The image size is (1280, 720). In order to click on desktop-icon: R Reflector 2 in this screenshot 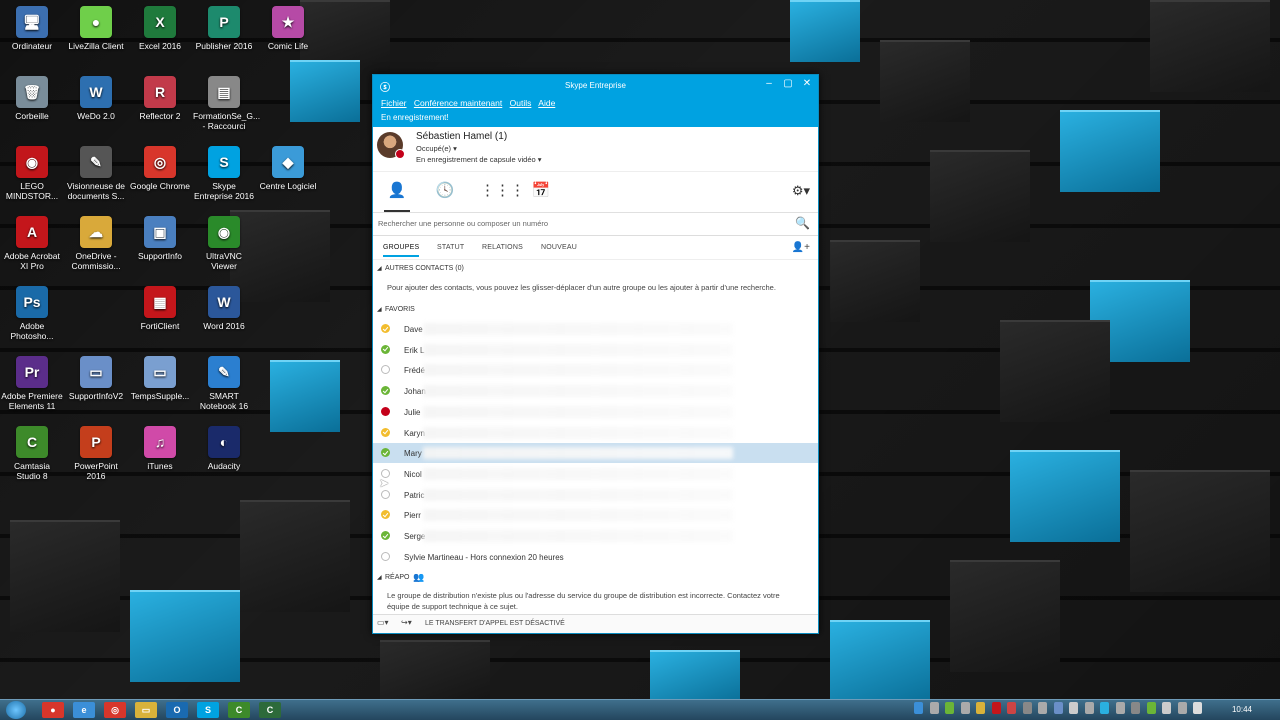, I will do `click(160, 98)`.